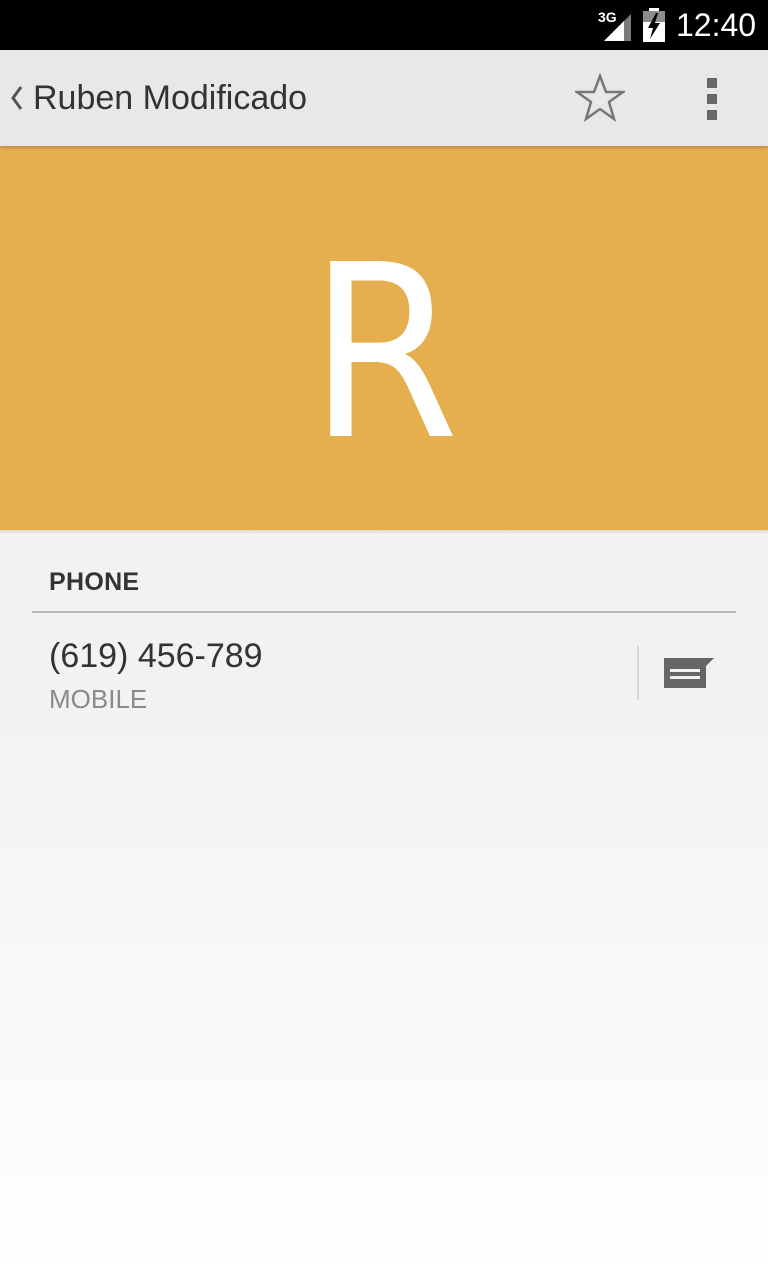 Image resolution: width=768 pixels, height=1280 pixels. I want to click on chevron-left-icon, so click(17, 98).